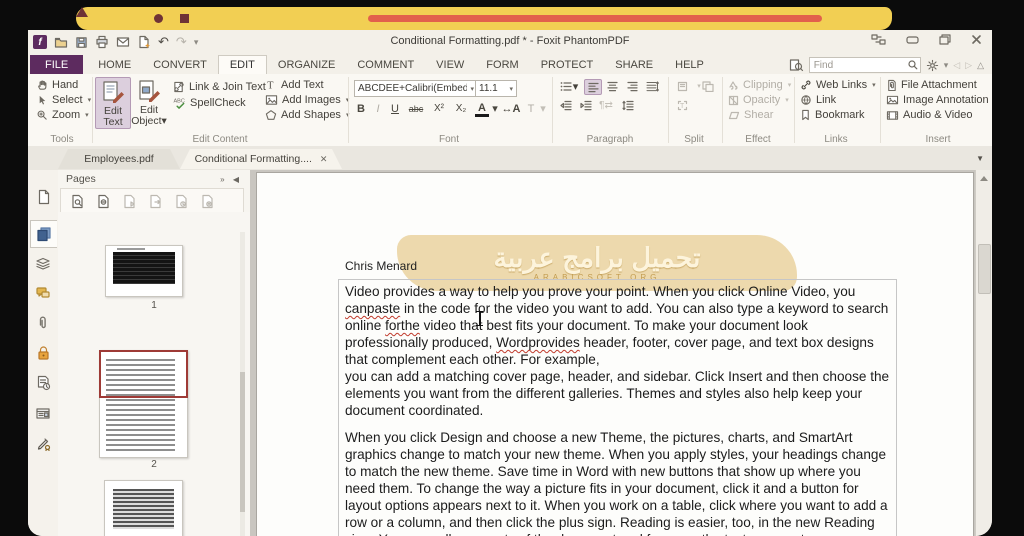 This screenshot has width=1024, height=536. Describe the element at coordinates (984, 269) in the screenshot. I see `scrollbar-thumb` at that location.